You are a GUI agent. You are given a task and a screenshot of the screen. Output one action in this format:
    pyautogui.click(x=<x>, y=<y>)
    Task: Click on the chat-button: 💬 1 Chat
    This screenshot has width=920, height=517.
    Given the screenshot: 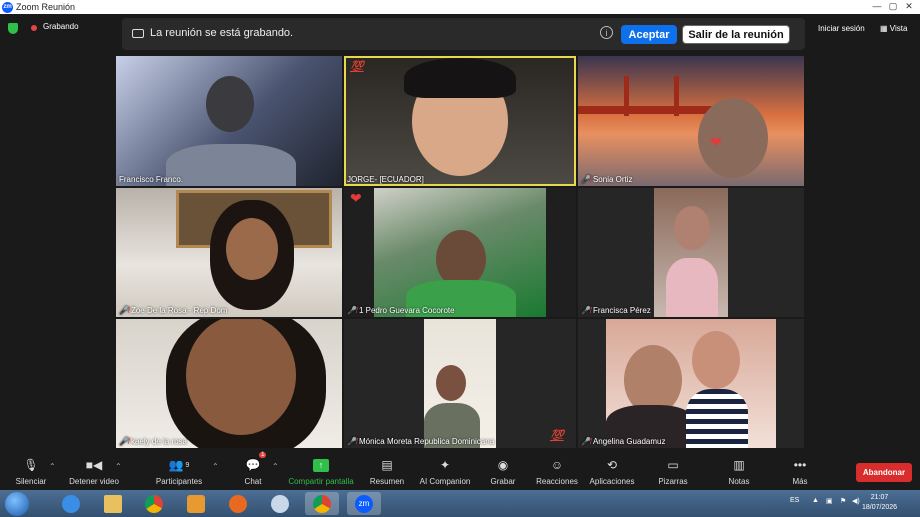 What is the action you would take?
    pyautogui.click(x=253, y=471)
    